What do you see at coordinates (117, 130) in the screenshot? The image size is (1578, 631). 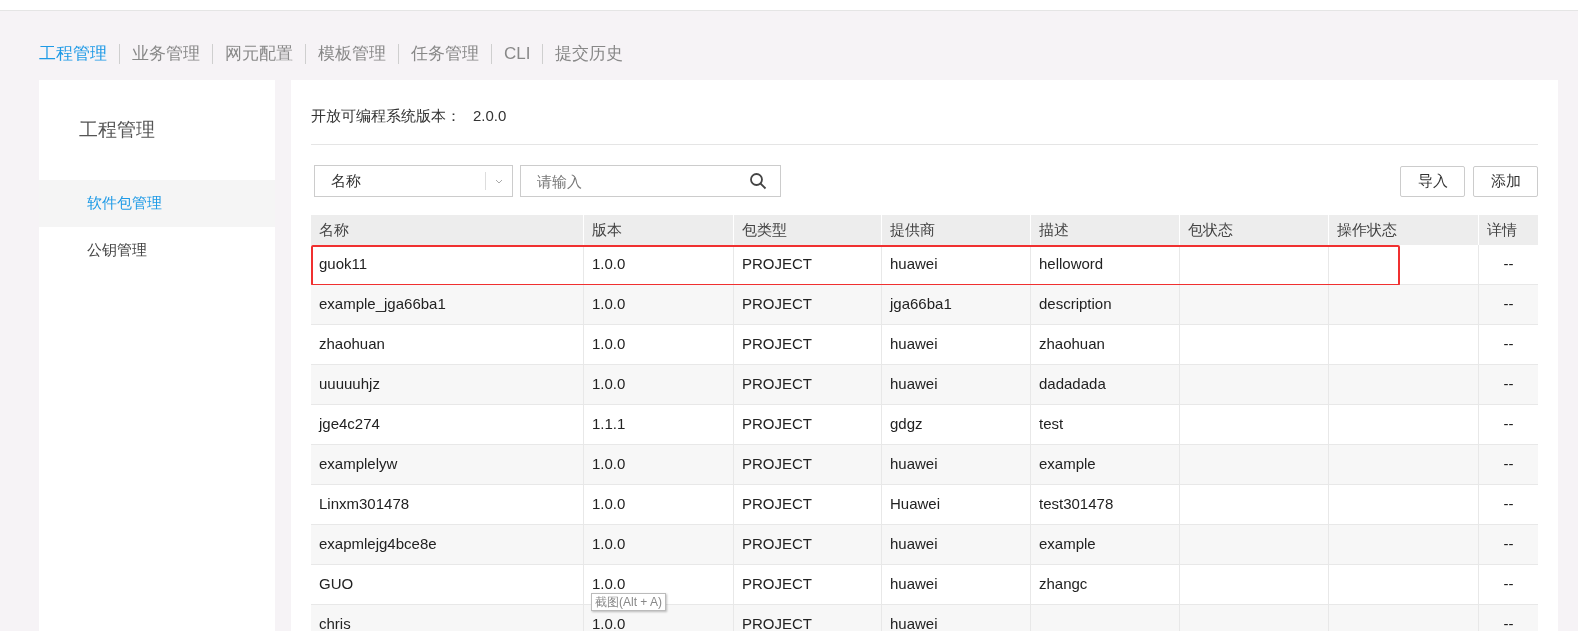 I see `sidebar-title: 工程管理` at bounding box center [117, 130].